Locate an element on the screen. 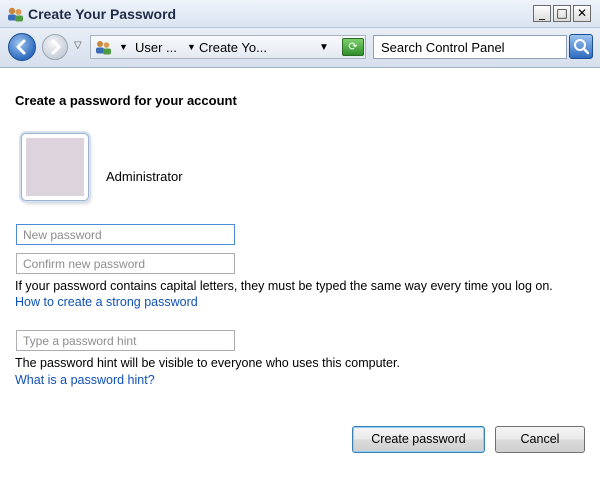 This screenshot has width=600, height=487. forward-arrow-icon is located at coordinates (56, 47).